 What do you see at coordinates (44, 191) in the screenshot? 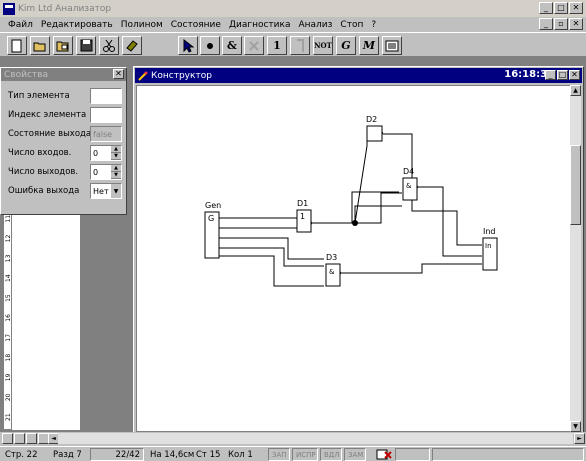
I see `output-error-label: Ошибка выхода` at bounding box center [44, 191].